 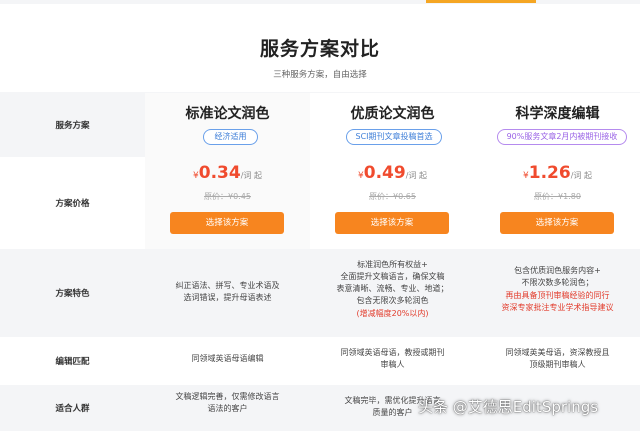 I want to click on plan-standard-header: 标准论文润色 经济适用, so click(x=227, y=128).